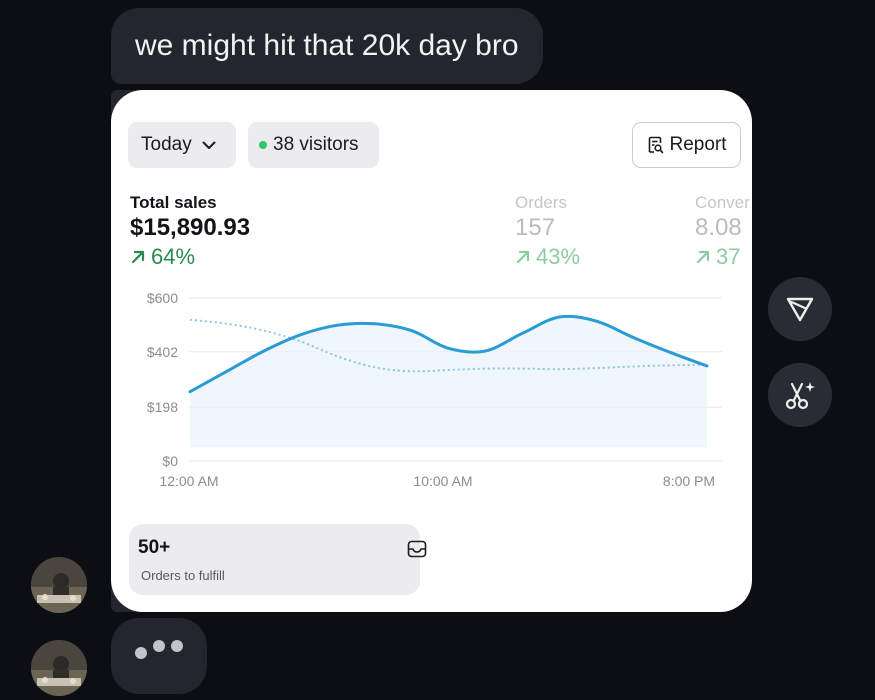 This screenshot has height=700, width=875. I want to click on metric-change-value: 43%, so click(558, 256).